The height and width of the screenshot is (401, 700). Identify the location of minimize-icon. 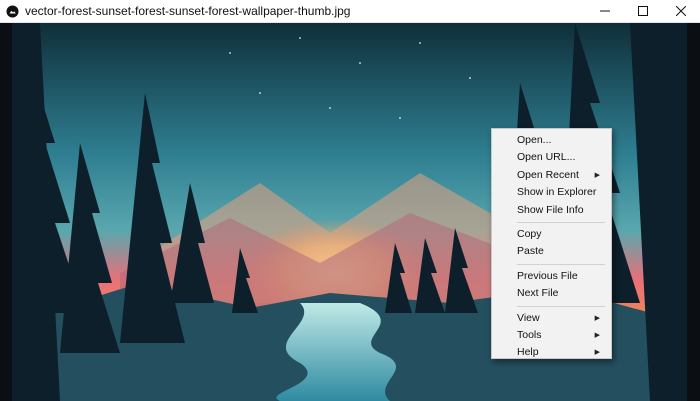
(605, 12).